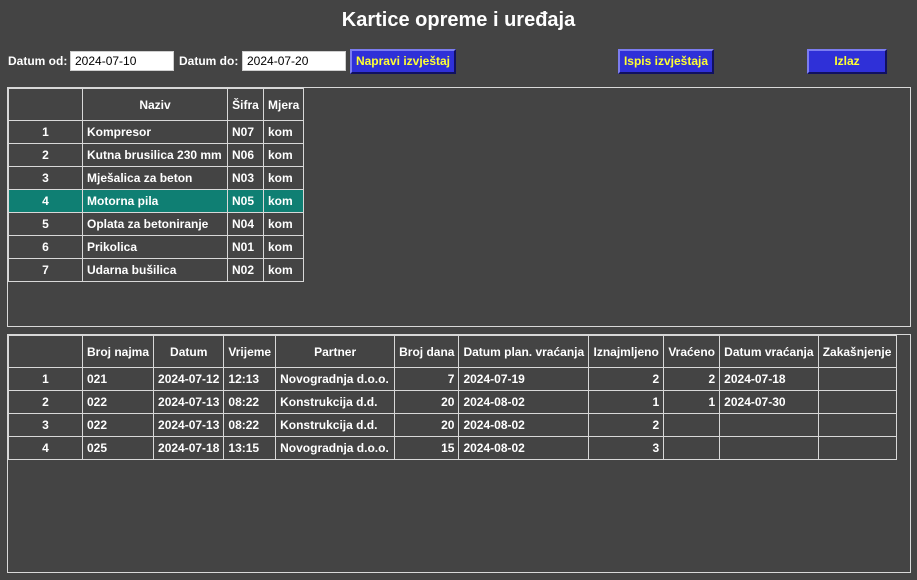 This screenshot has height=580, width=917. I want to click on rental-broj-najma-cell: 025, so click(118, 448).